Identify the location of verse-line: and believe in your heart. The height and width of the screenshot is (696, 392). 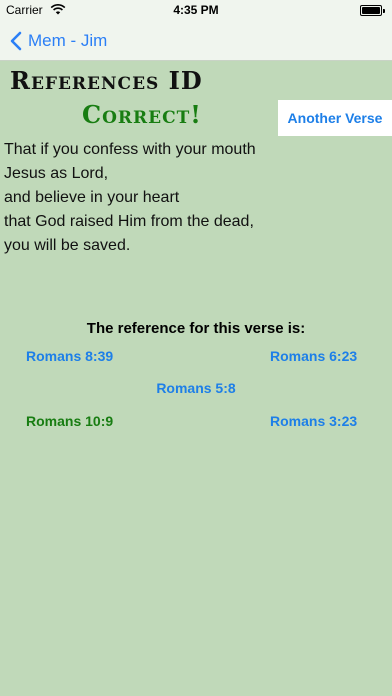
(92, 197).